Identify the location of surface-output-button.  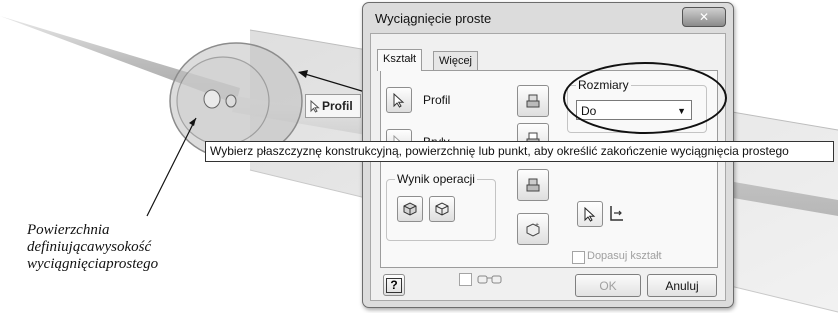
(442, 209).